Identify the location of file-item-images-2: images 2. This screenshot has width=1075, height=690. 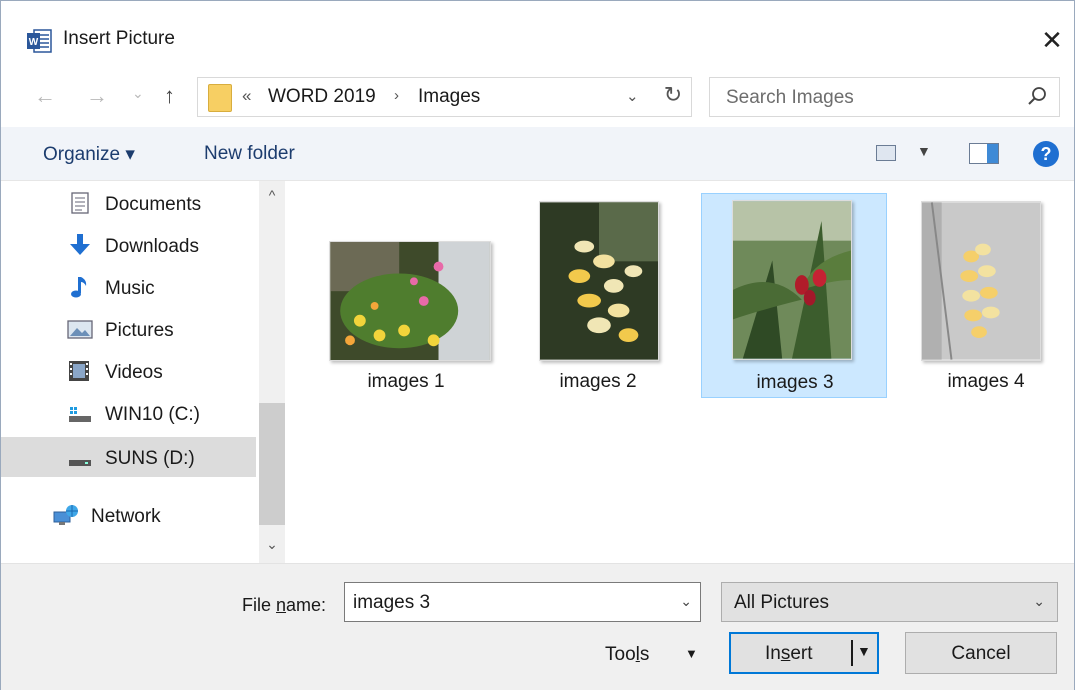
(598, 295).